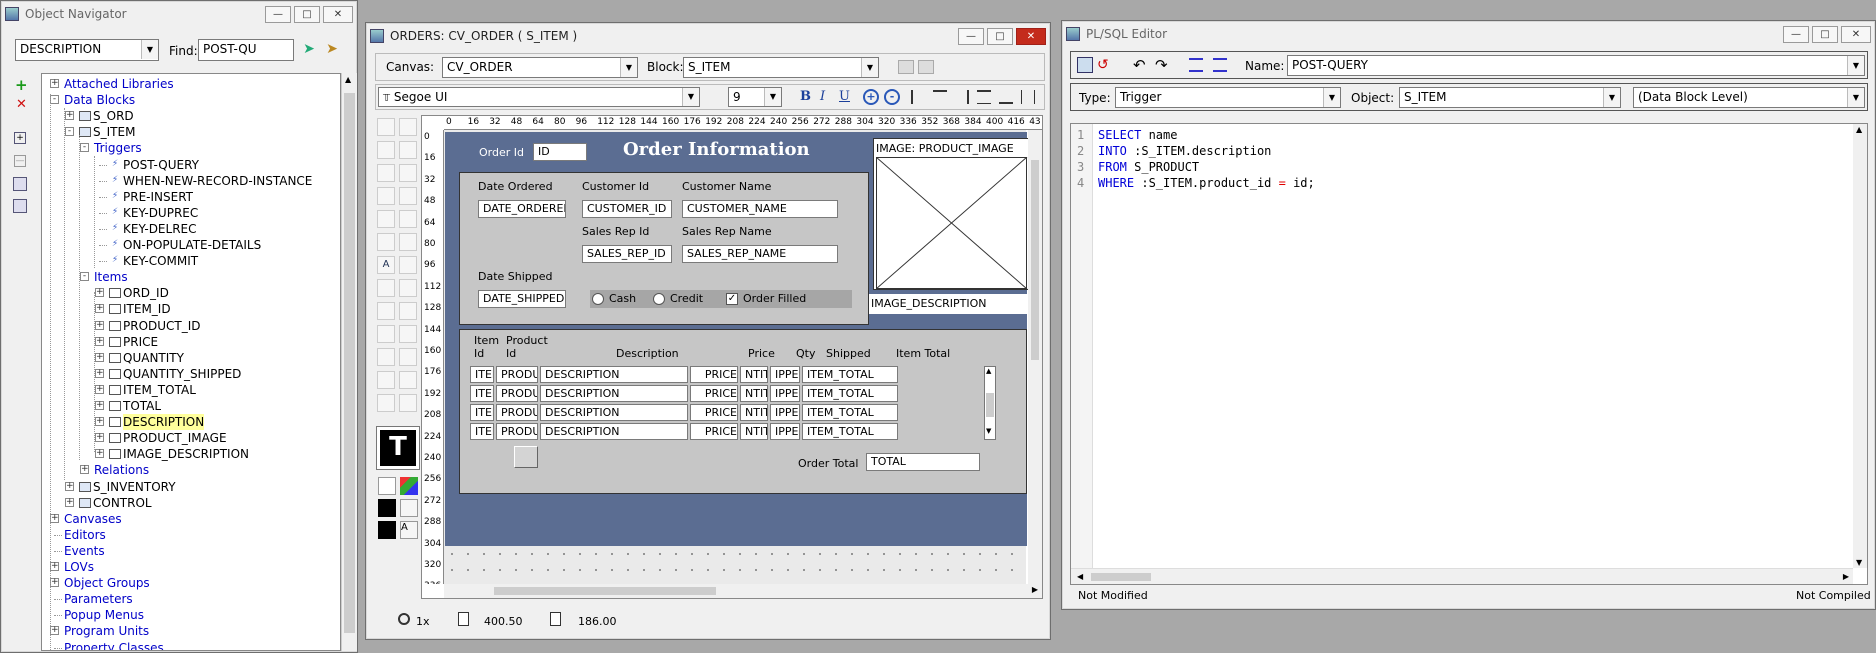 The width and height of the screenshot is (1876, 653). I want to click on text-color-icon: A, so click(409, 530).